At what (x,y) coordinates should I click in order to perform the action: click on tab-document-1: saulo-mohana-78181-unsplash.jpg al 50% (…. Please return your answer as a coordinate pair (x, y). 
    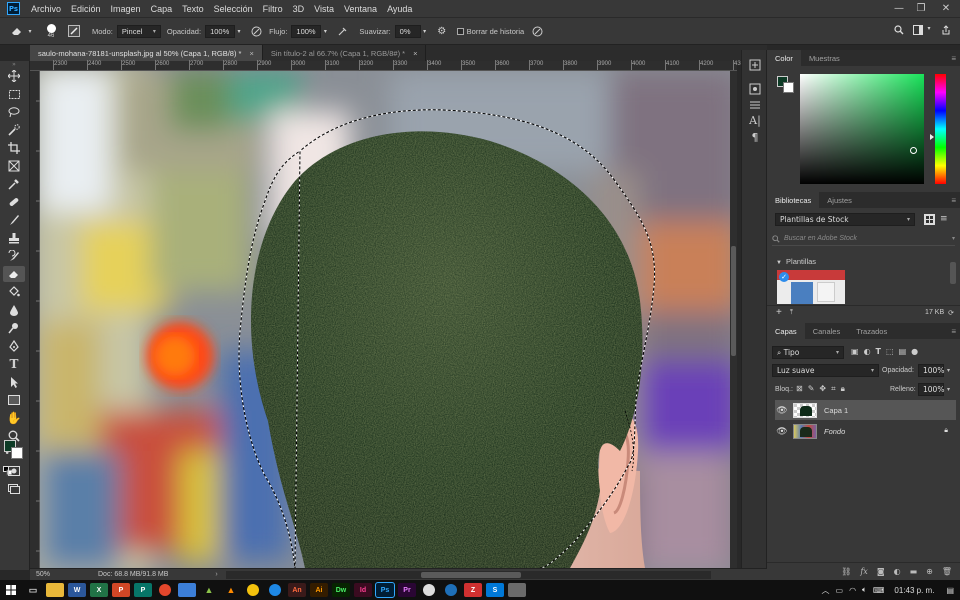
    Looking at the image, I should click on (146, 53).